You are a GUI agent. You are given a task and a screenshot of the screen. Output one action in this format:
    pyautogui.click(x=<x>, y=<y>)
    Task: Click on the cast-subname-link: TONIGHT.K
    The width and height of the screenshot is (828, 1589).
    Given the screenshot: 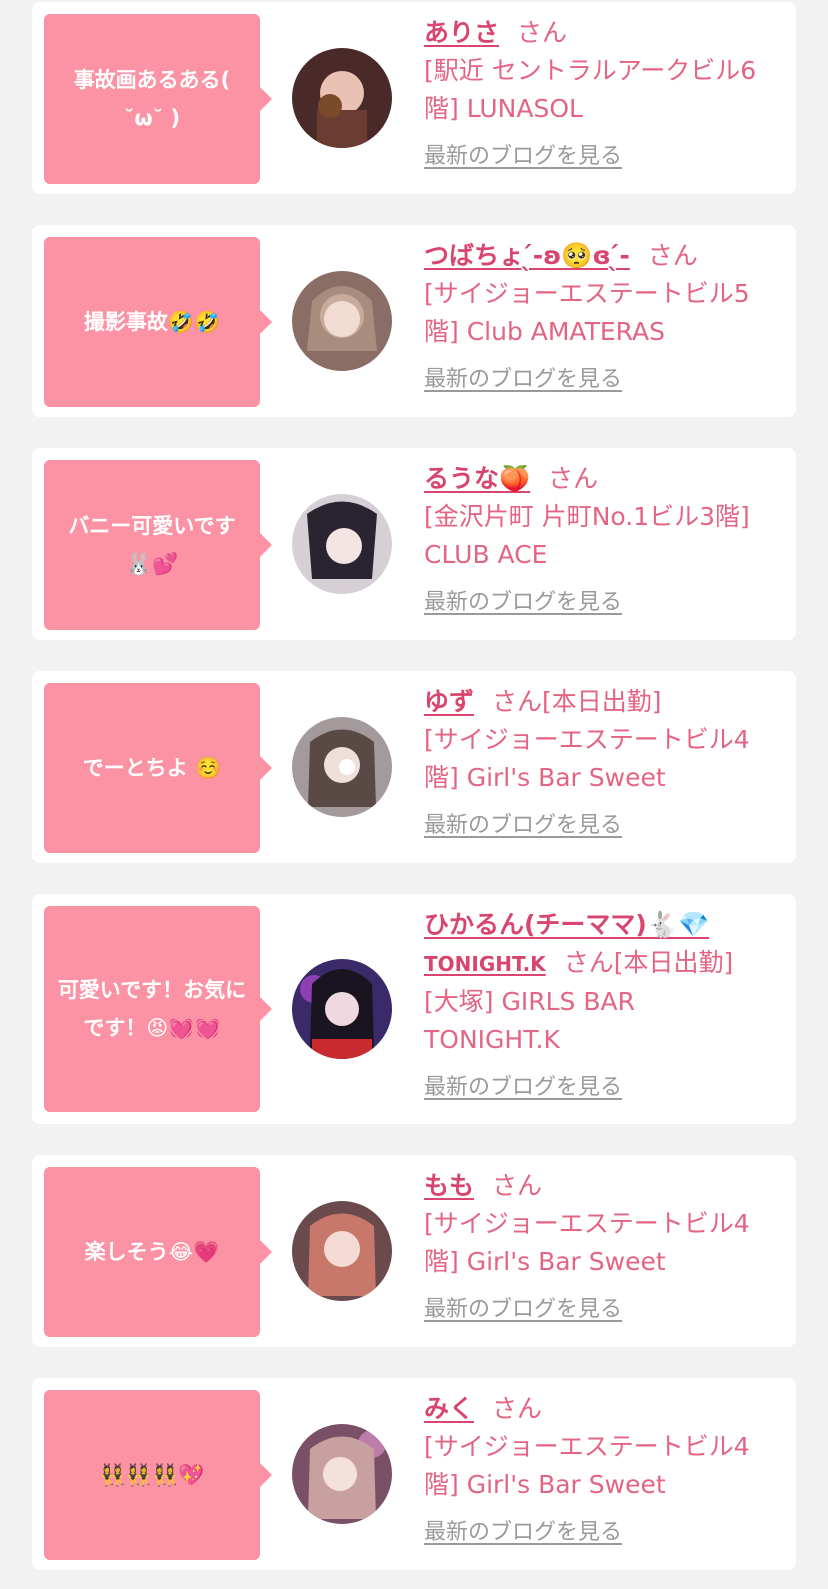 What is the action you would take?
    pyautogui.click(x=485, y=964)
    